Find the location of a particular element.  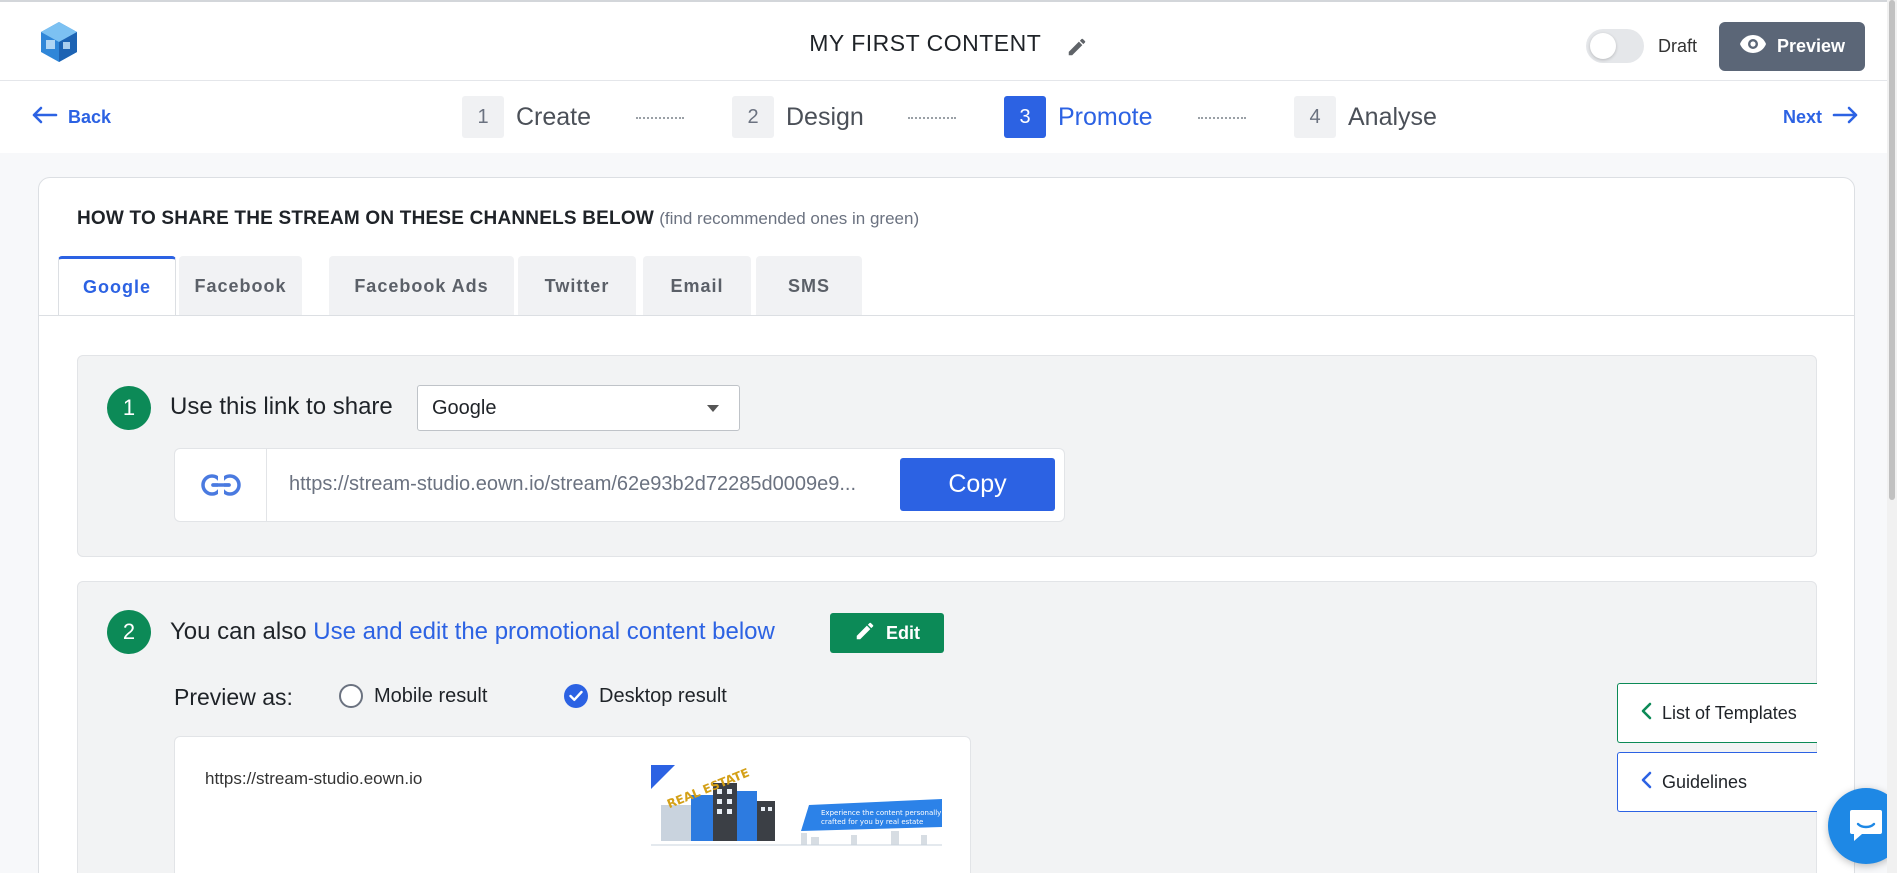

desktop-result-label: Desktop result is located at coordinates (663, 695).